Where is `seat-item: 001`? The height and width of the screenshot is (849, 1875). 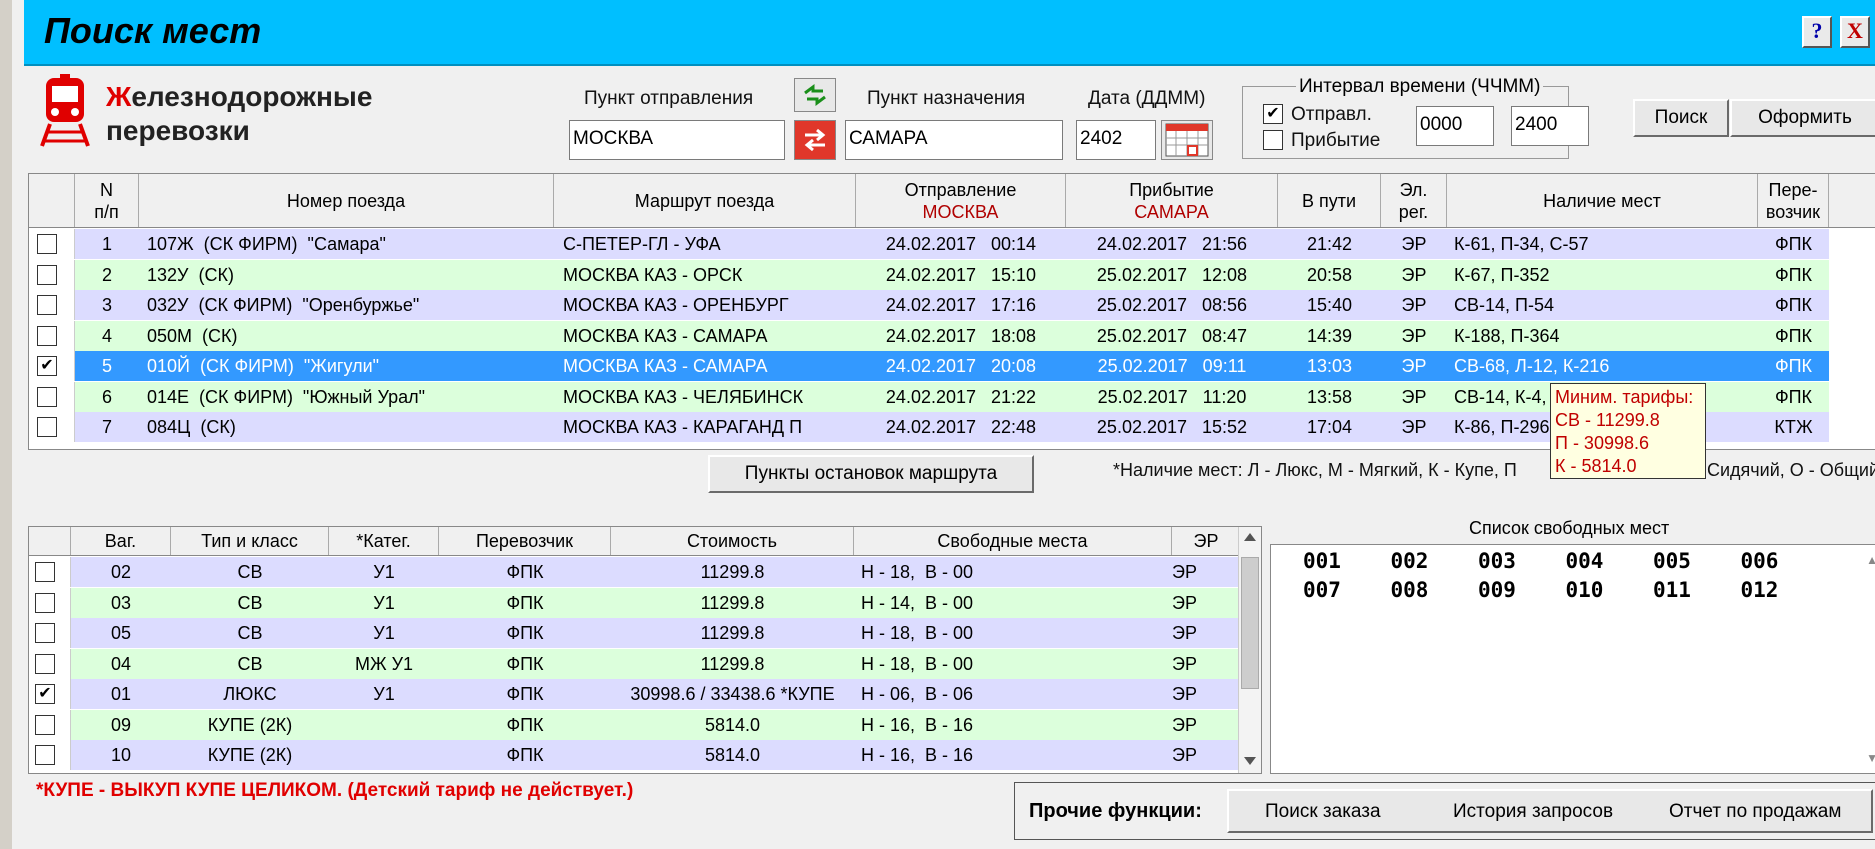 seat-item: 001 is located at coordinates (1322, 561).